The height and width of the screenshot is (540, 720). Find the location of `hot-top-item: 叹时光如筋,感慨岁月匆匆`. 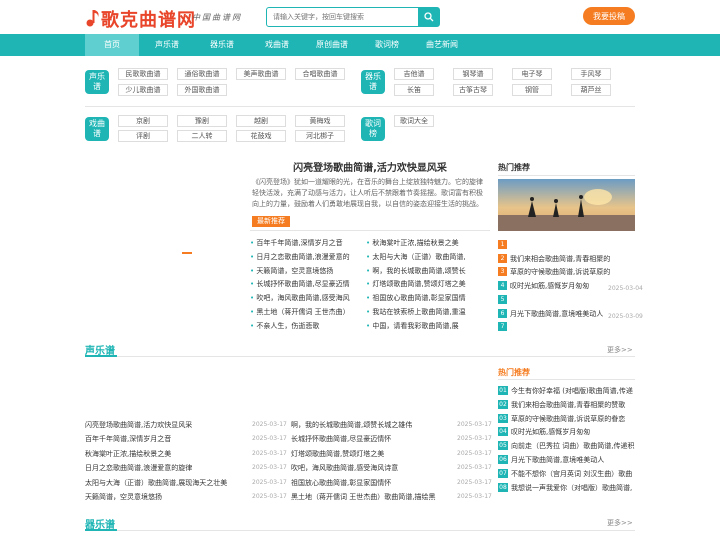

hot-top-item: 叹时光如筋,感慨岁月匆匆 is located at coordinates (560, 286).